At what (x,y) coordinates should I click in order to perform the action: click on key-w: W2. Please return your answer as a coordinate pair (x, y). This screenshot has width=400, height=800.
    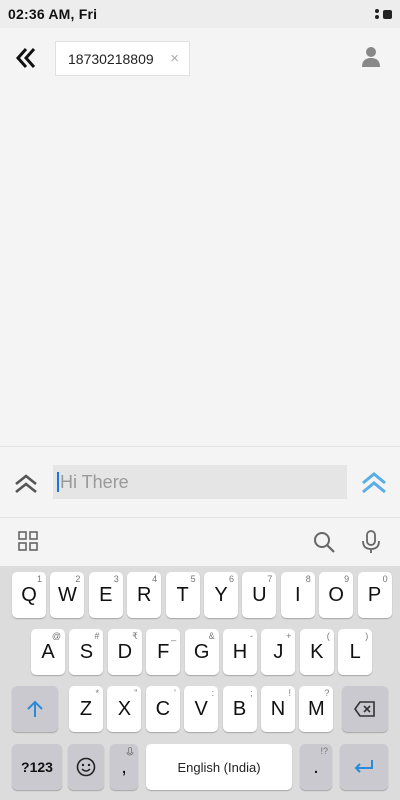
    Looking at the image, I should click on (67, 595).